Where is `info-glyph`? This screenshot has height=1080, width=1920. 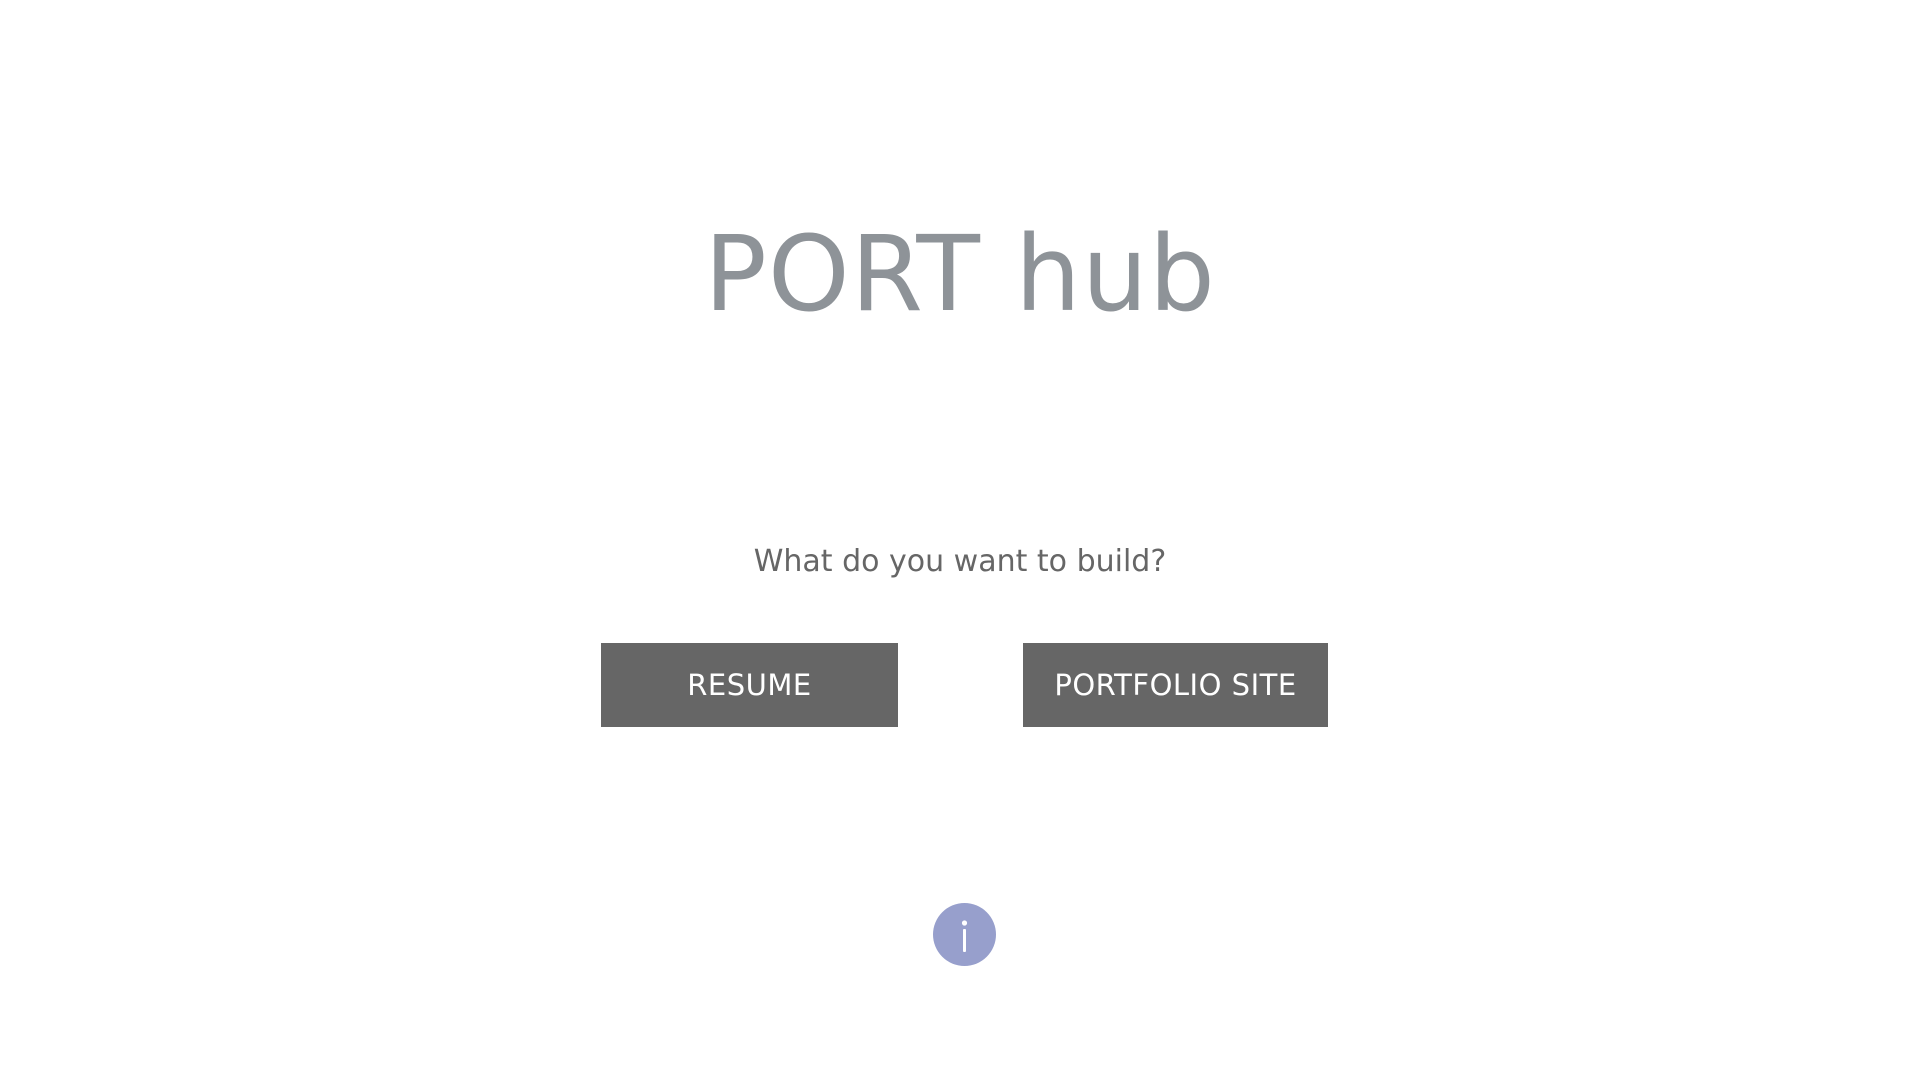 info-glyph is located at coordinates (964, 936).